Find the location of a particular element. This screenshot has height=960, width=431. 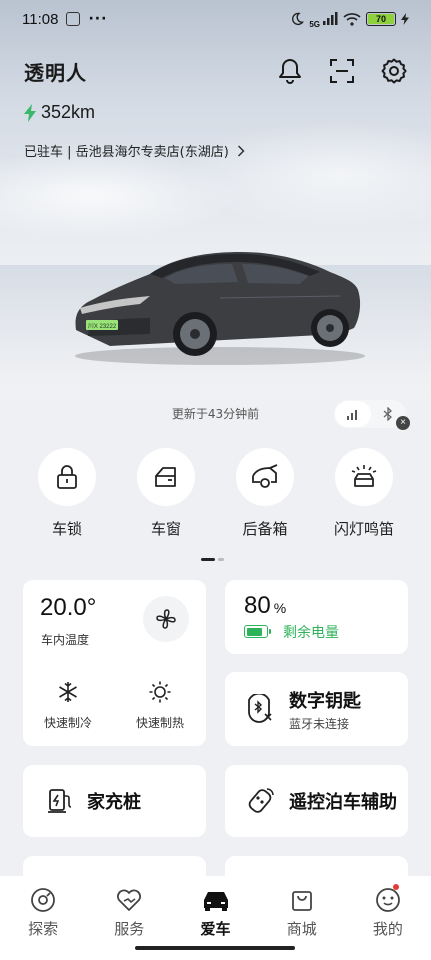

flash-horn-label: 闪灯鸣笛 is located at coordinates (363, 529).